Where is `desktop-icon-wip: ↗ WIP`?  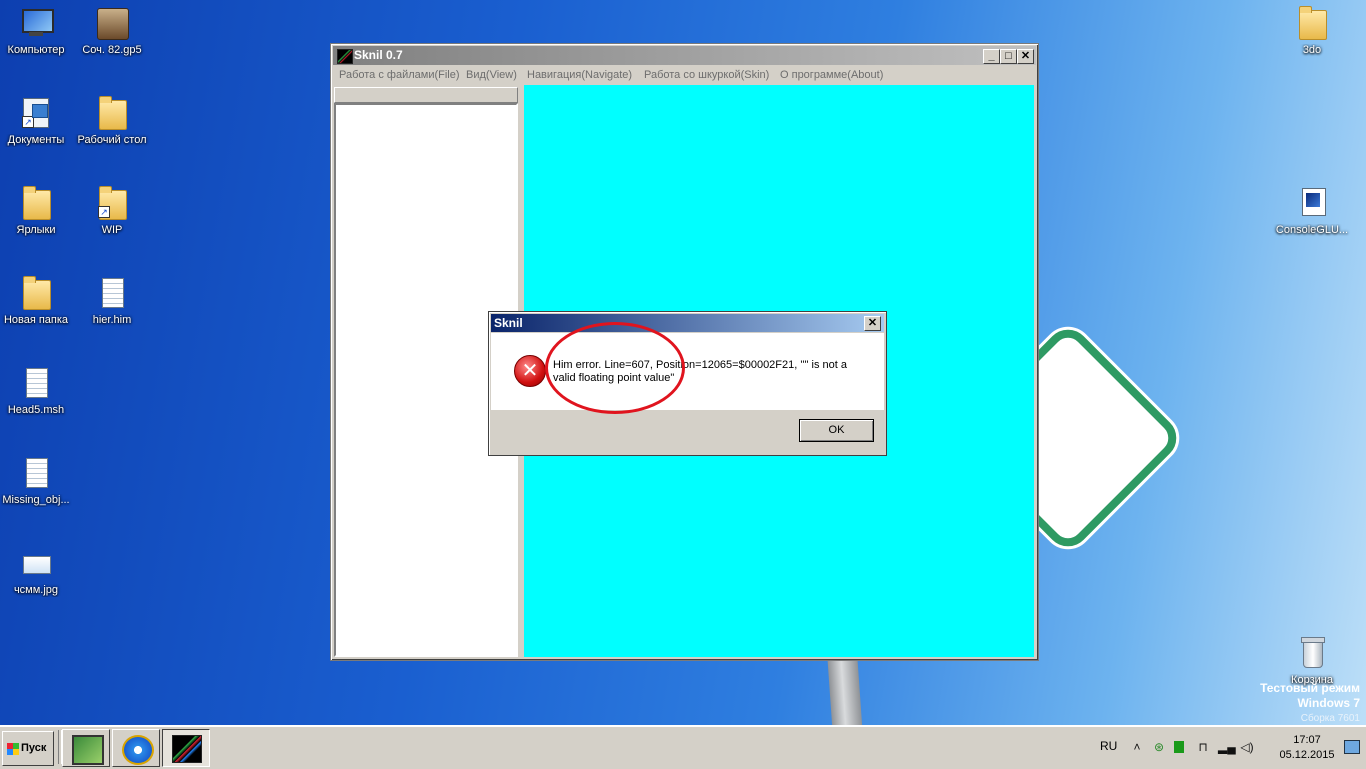 desktop-icon-wip: ↗ WIP is located at coordinates (112, 211).